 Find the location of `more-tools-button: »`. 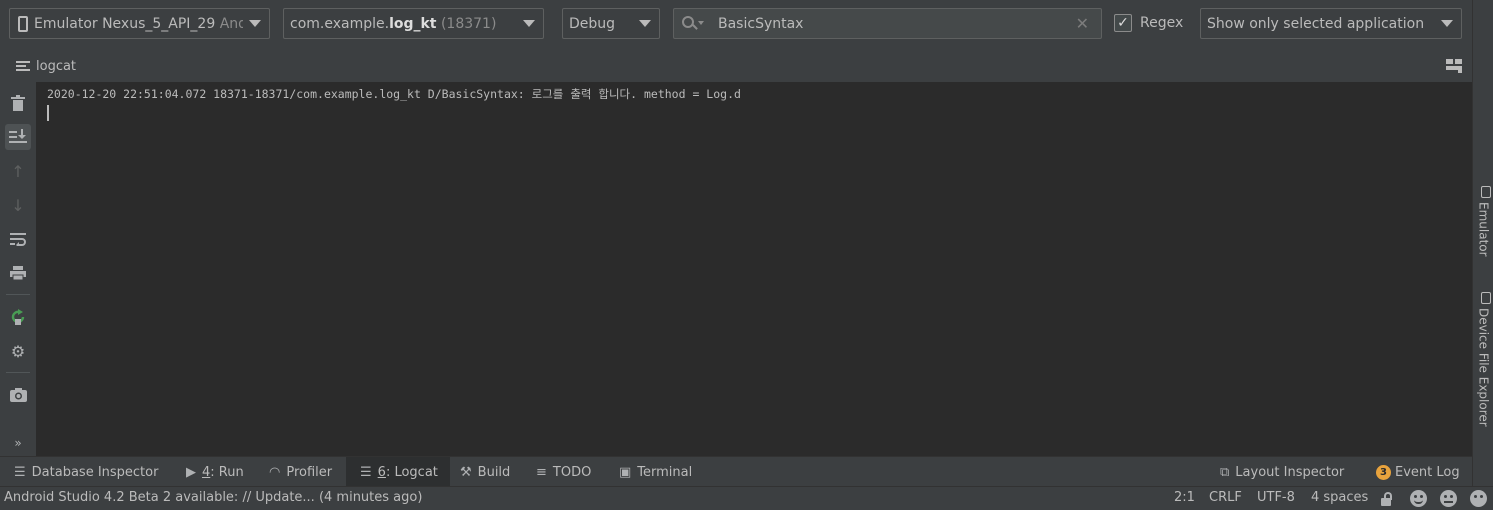

more-tools-button: » is located at coordinates (18, 443).